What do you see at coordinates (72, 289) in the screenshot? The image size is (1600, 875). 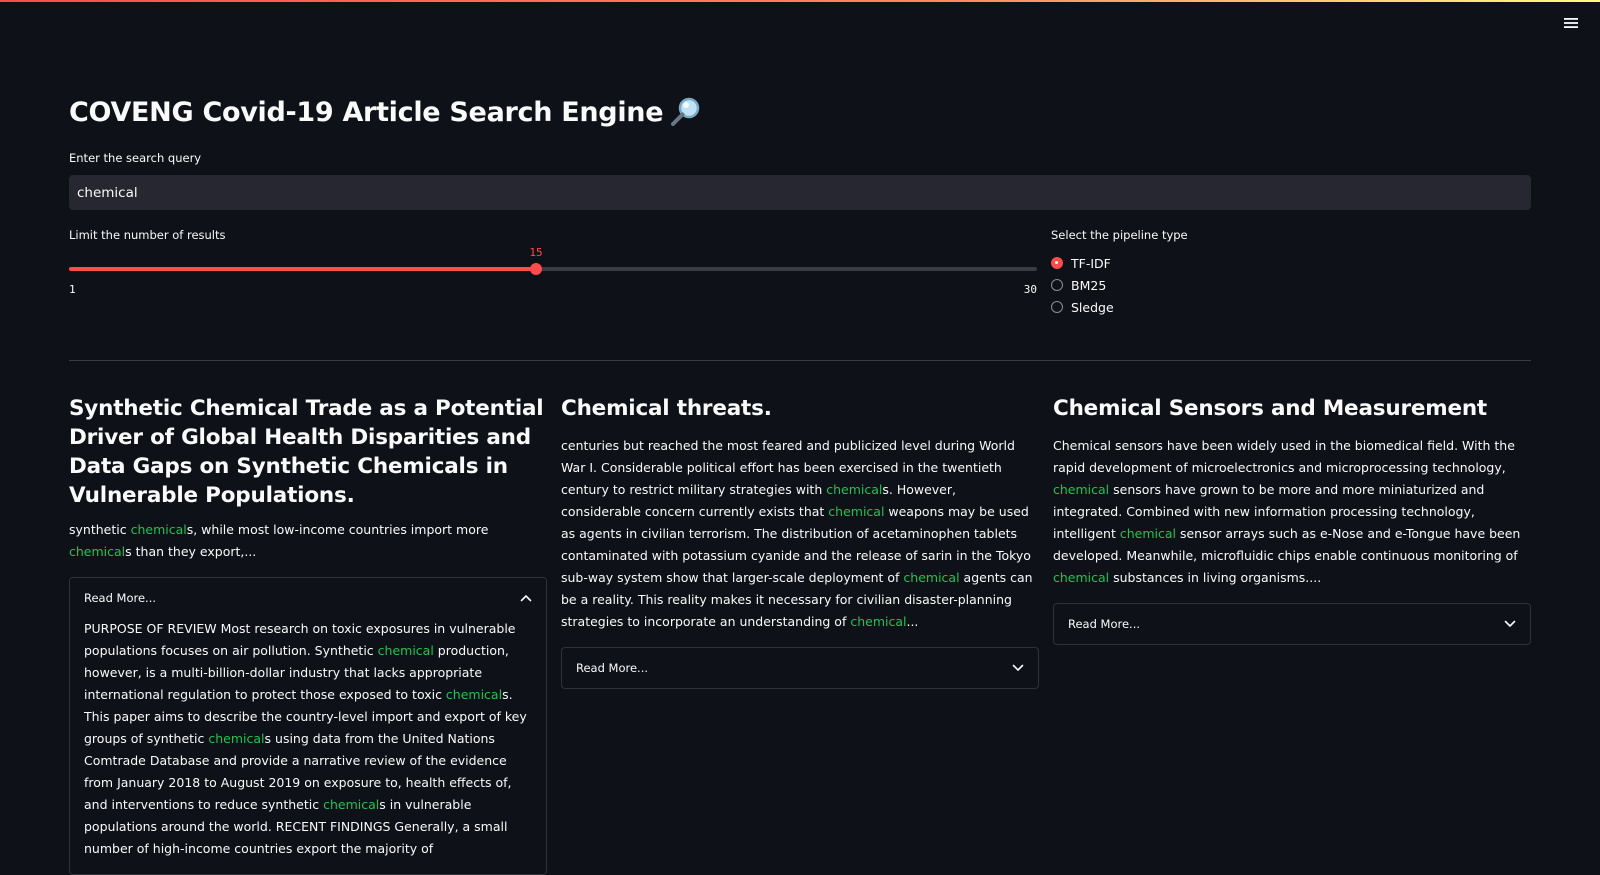 I see `slider-min-label: 1` at bounding box center [72, 289].